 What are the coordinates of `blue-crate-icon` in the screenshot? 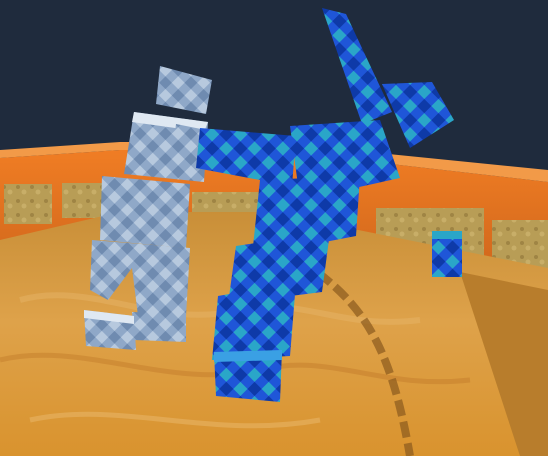 It's located at (447, 254).